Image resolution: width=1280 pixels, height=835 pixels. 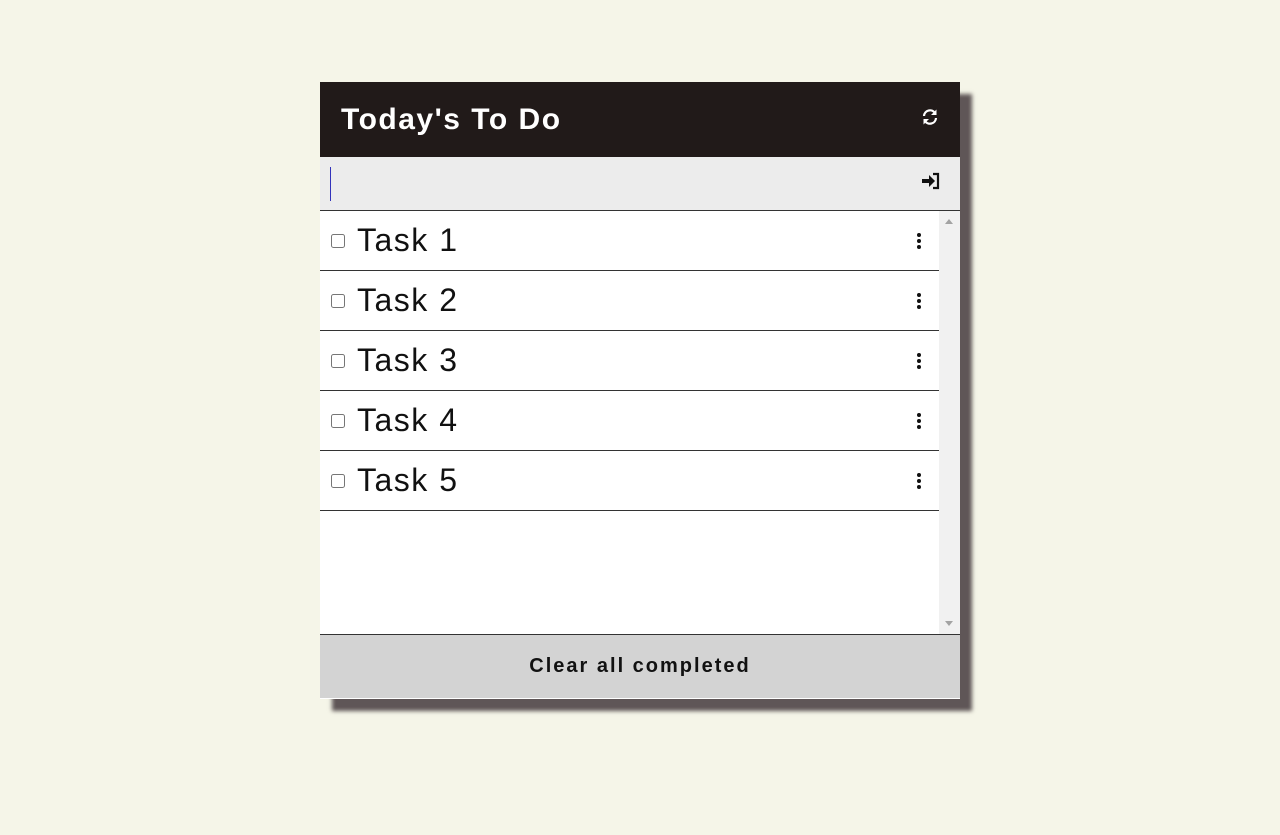 I want to click on scroll-up-arrow-icon, so click(x=949, y=221).